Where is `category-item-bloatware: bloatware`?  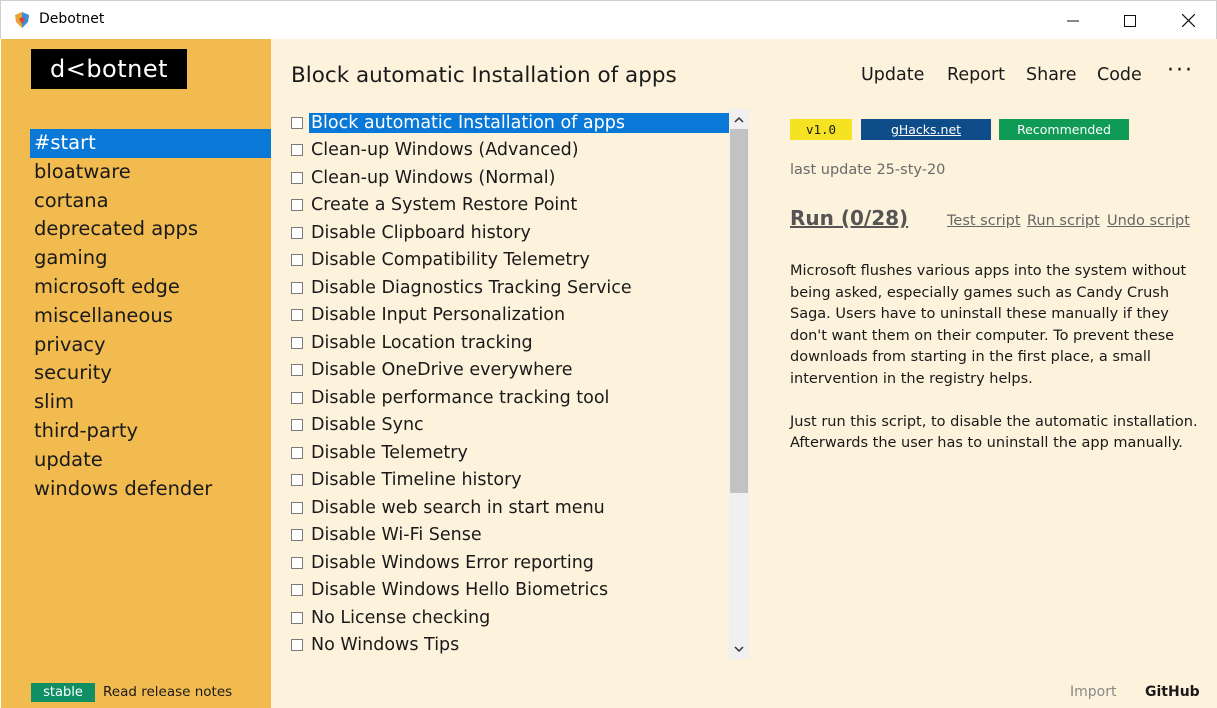 category-item-bloatware: bloatware is located at coordinates (150, 172).